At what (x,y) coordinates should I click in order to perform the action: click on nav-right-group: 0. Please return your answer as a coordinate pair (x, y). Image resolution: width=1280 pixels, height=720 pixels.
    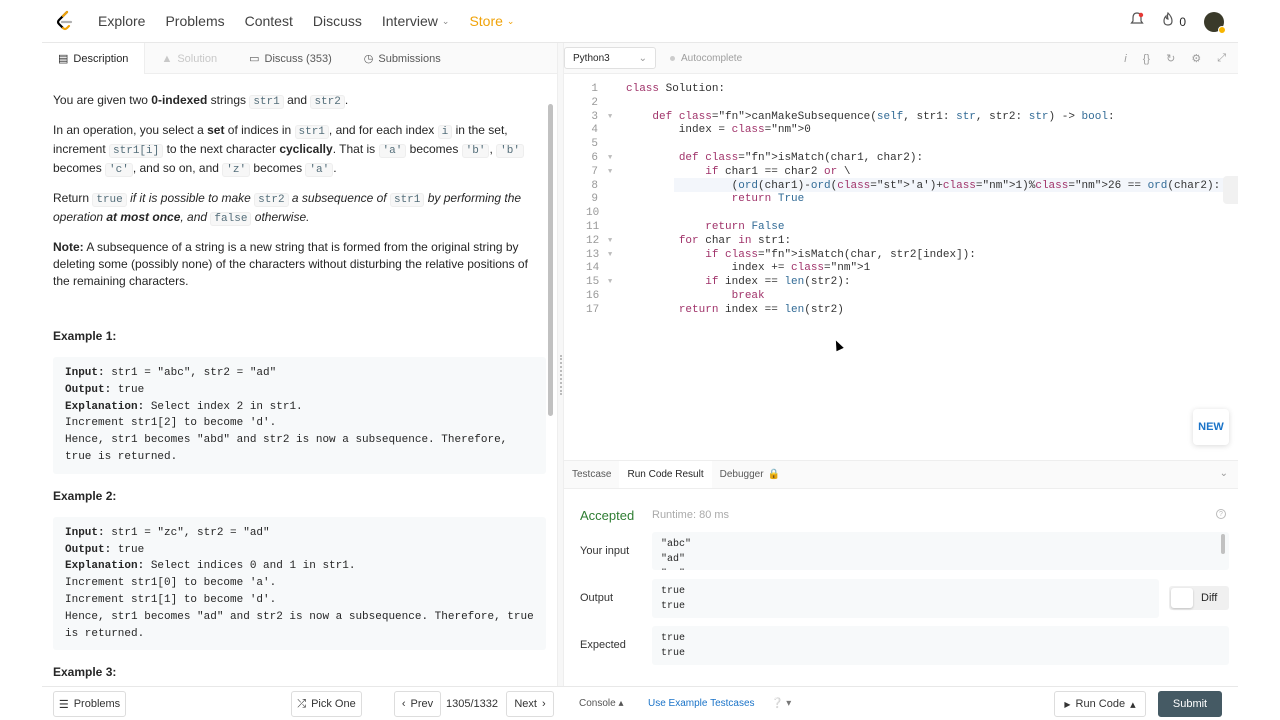
    Looking at the image, I should click on (1178, 21).